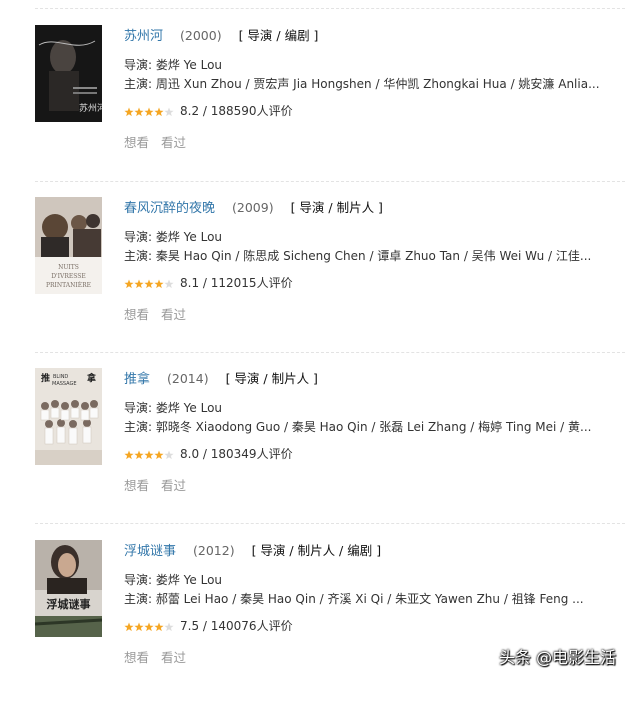 This screenshot has height=712, width=625. I want to click on movie-year: (2000), so click(201, 35).